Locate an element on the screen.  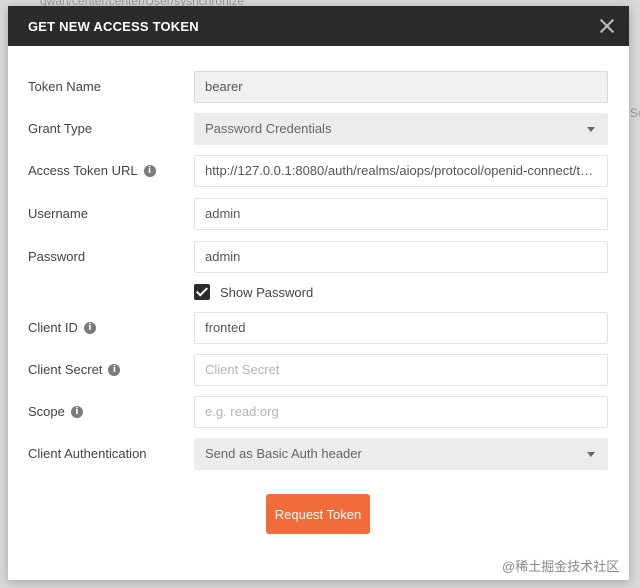
client-id-label: Client ID i is located at coordinates (62, 328).